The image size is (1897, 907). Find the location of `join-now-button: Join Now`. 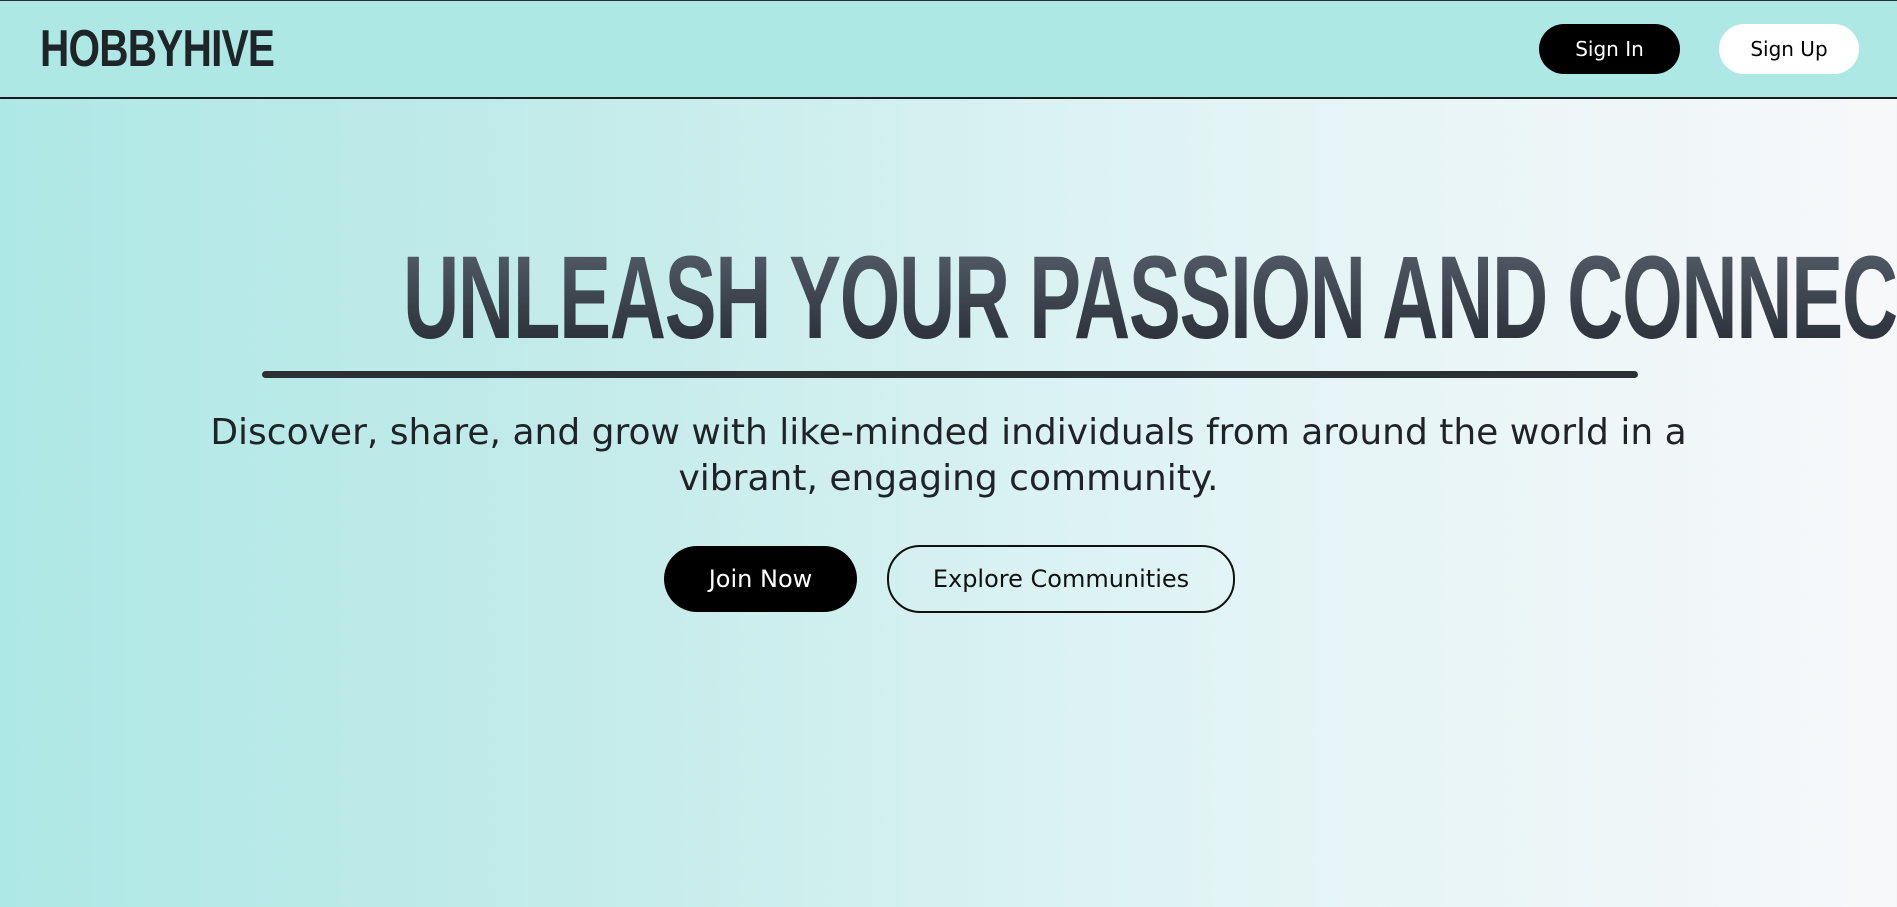

join-now-button: Join Now is located at coordinates (760, 579).